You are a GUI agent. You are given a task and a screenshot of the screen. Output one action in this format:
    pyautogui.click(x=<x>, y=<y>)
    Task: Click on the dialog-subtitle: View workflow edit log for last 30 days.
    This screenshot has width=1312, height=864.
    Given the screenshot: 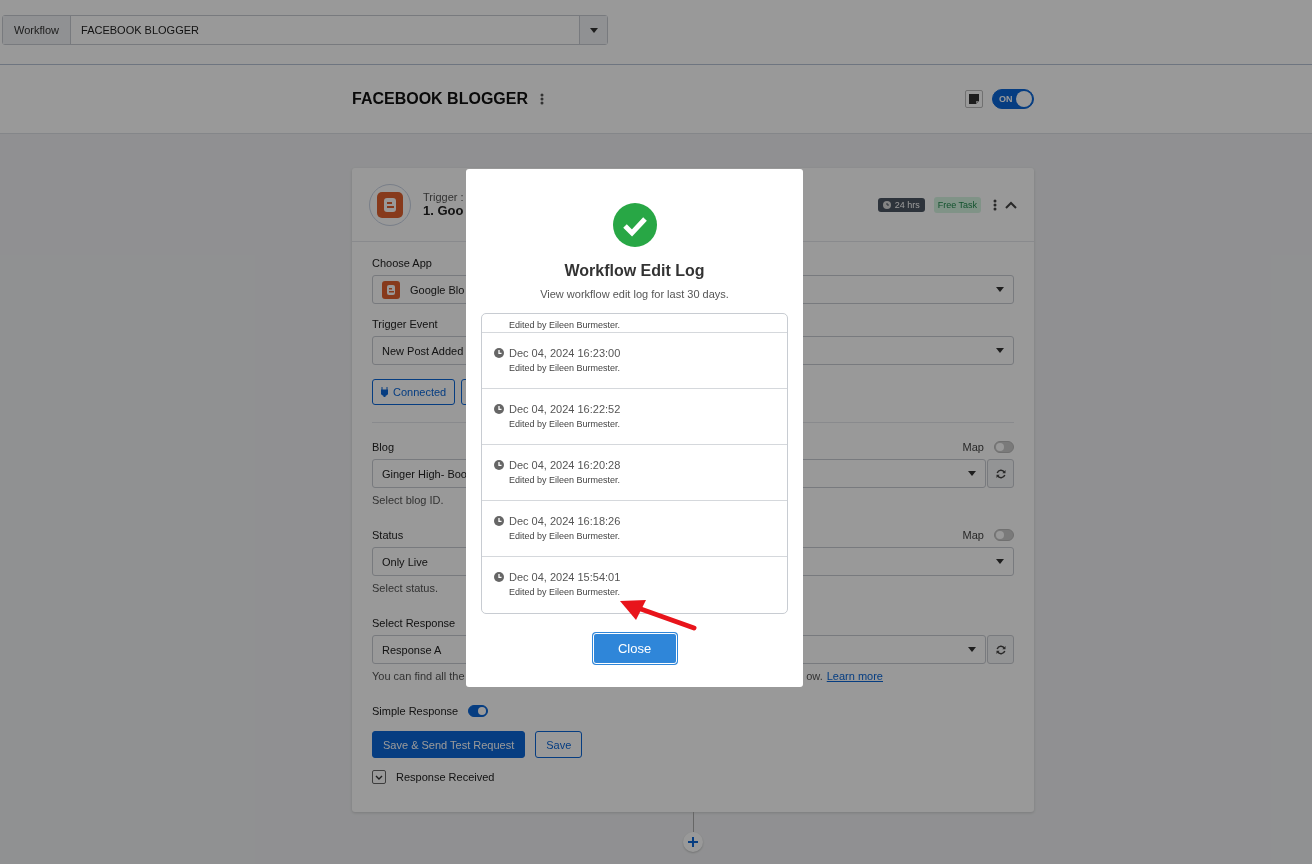 What is the action you would take?
    pyautogui.click(x=634, y=294)
    